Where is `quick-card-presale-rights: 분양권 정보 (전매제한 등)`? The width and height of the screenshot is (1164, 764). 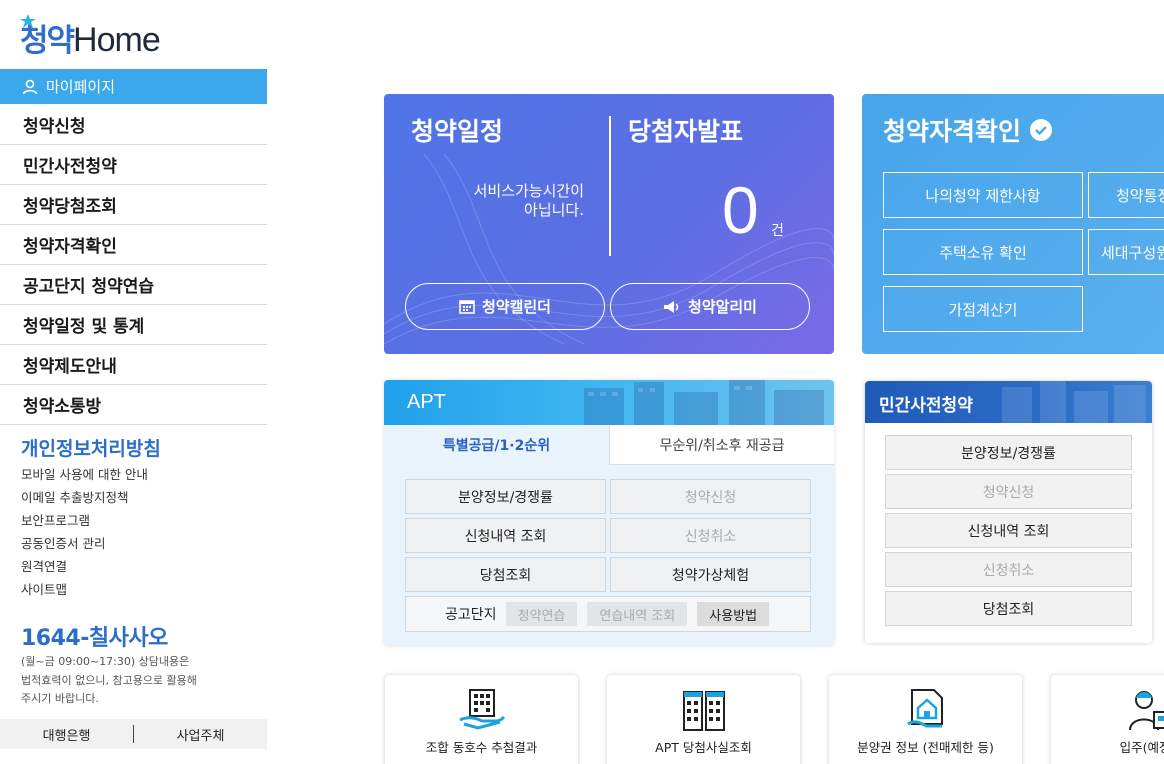
quick-card-presale-rights: 분양권 정보 (전매제한 등) is located at coordinates (925, 719).